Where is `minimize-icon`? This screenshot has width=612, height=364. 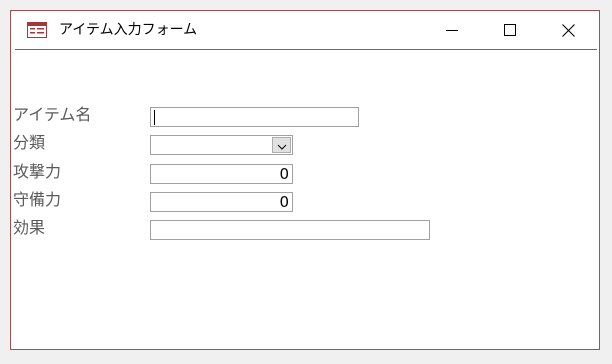 minimize-icon is located at coordinates (452, 30).